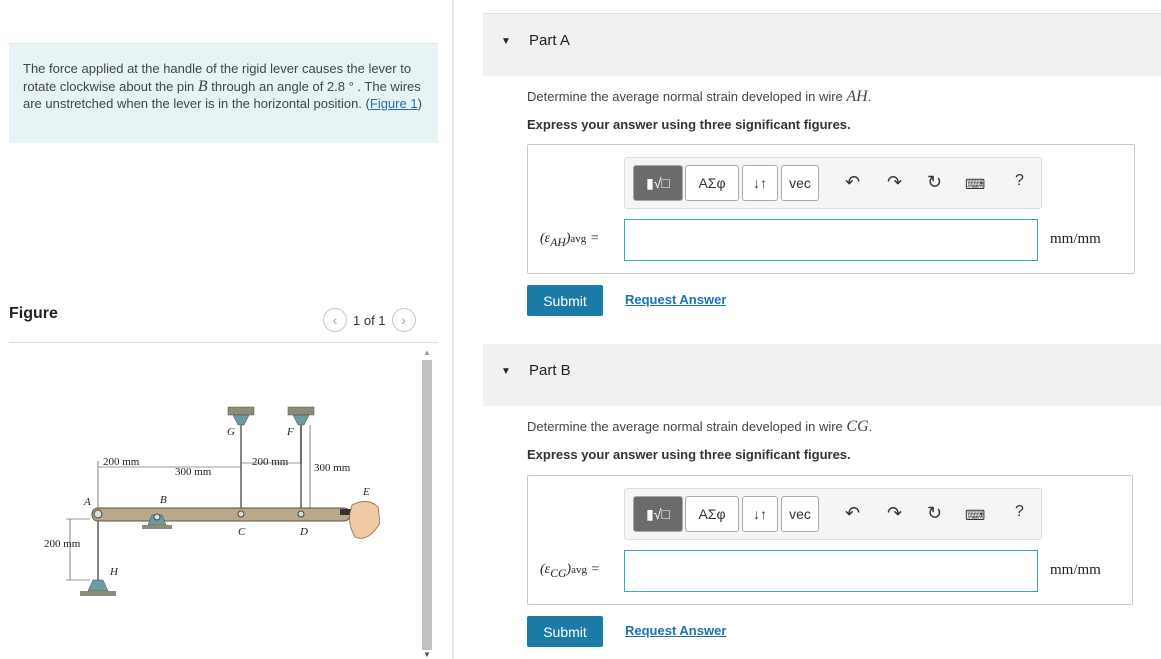 Image resolution: width=1161 pixels, height=659 pixels. What do you see at coordinates (33, 313) in the screenshot?
I see `figure-title: Figure` at bounding box center [33, 313].